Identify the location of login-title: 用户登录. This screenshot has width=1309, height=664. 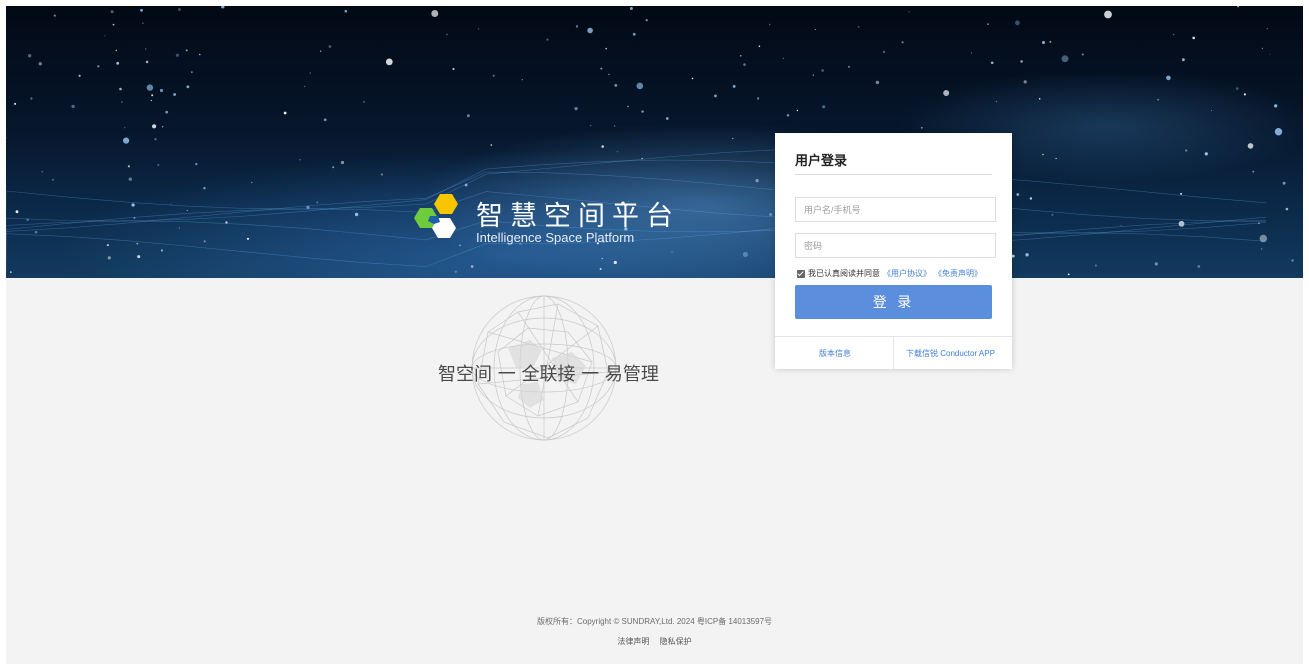
(821, 160).